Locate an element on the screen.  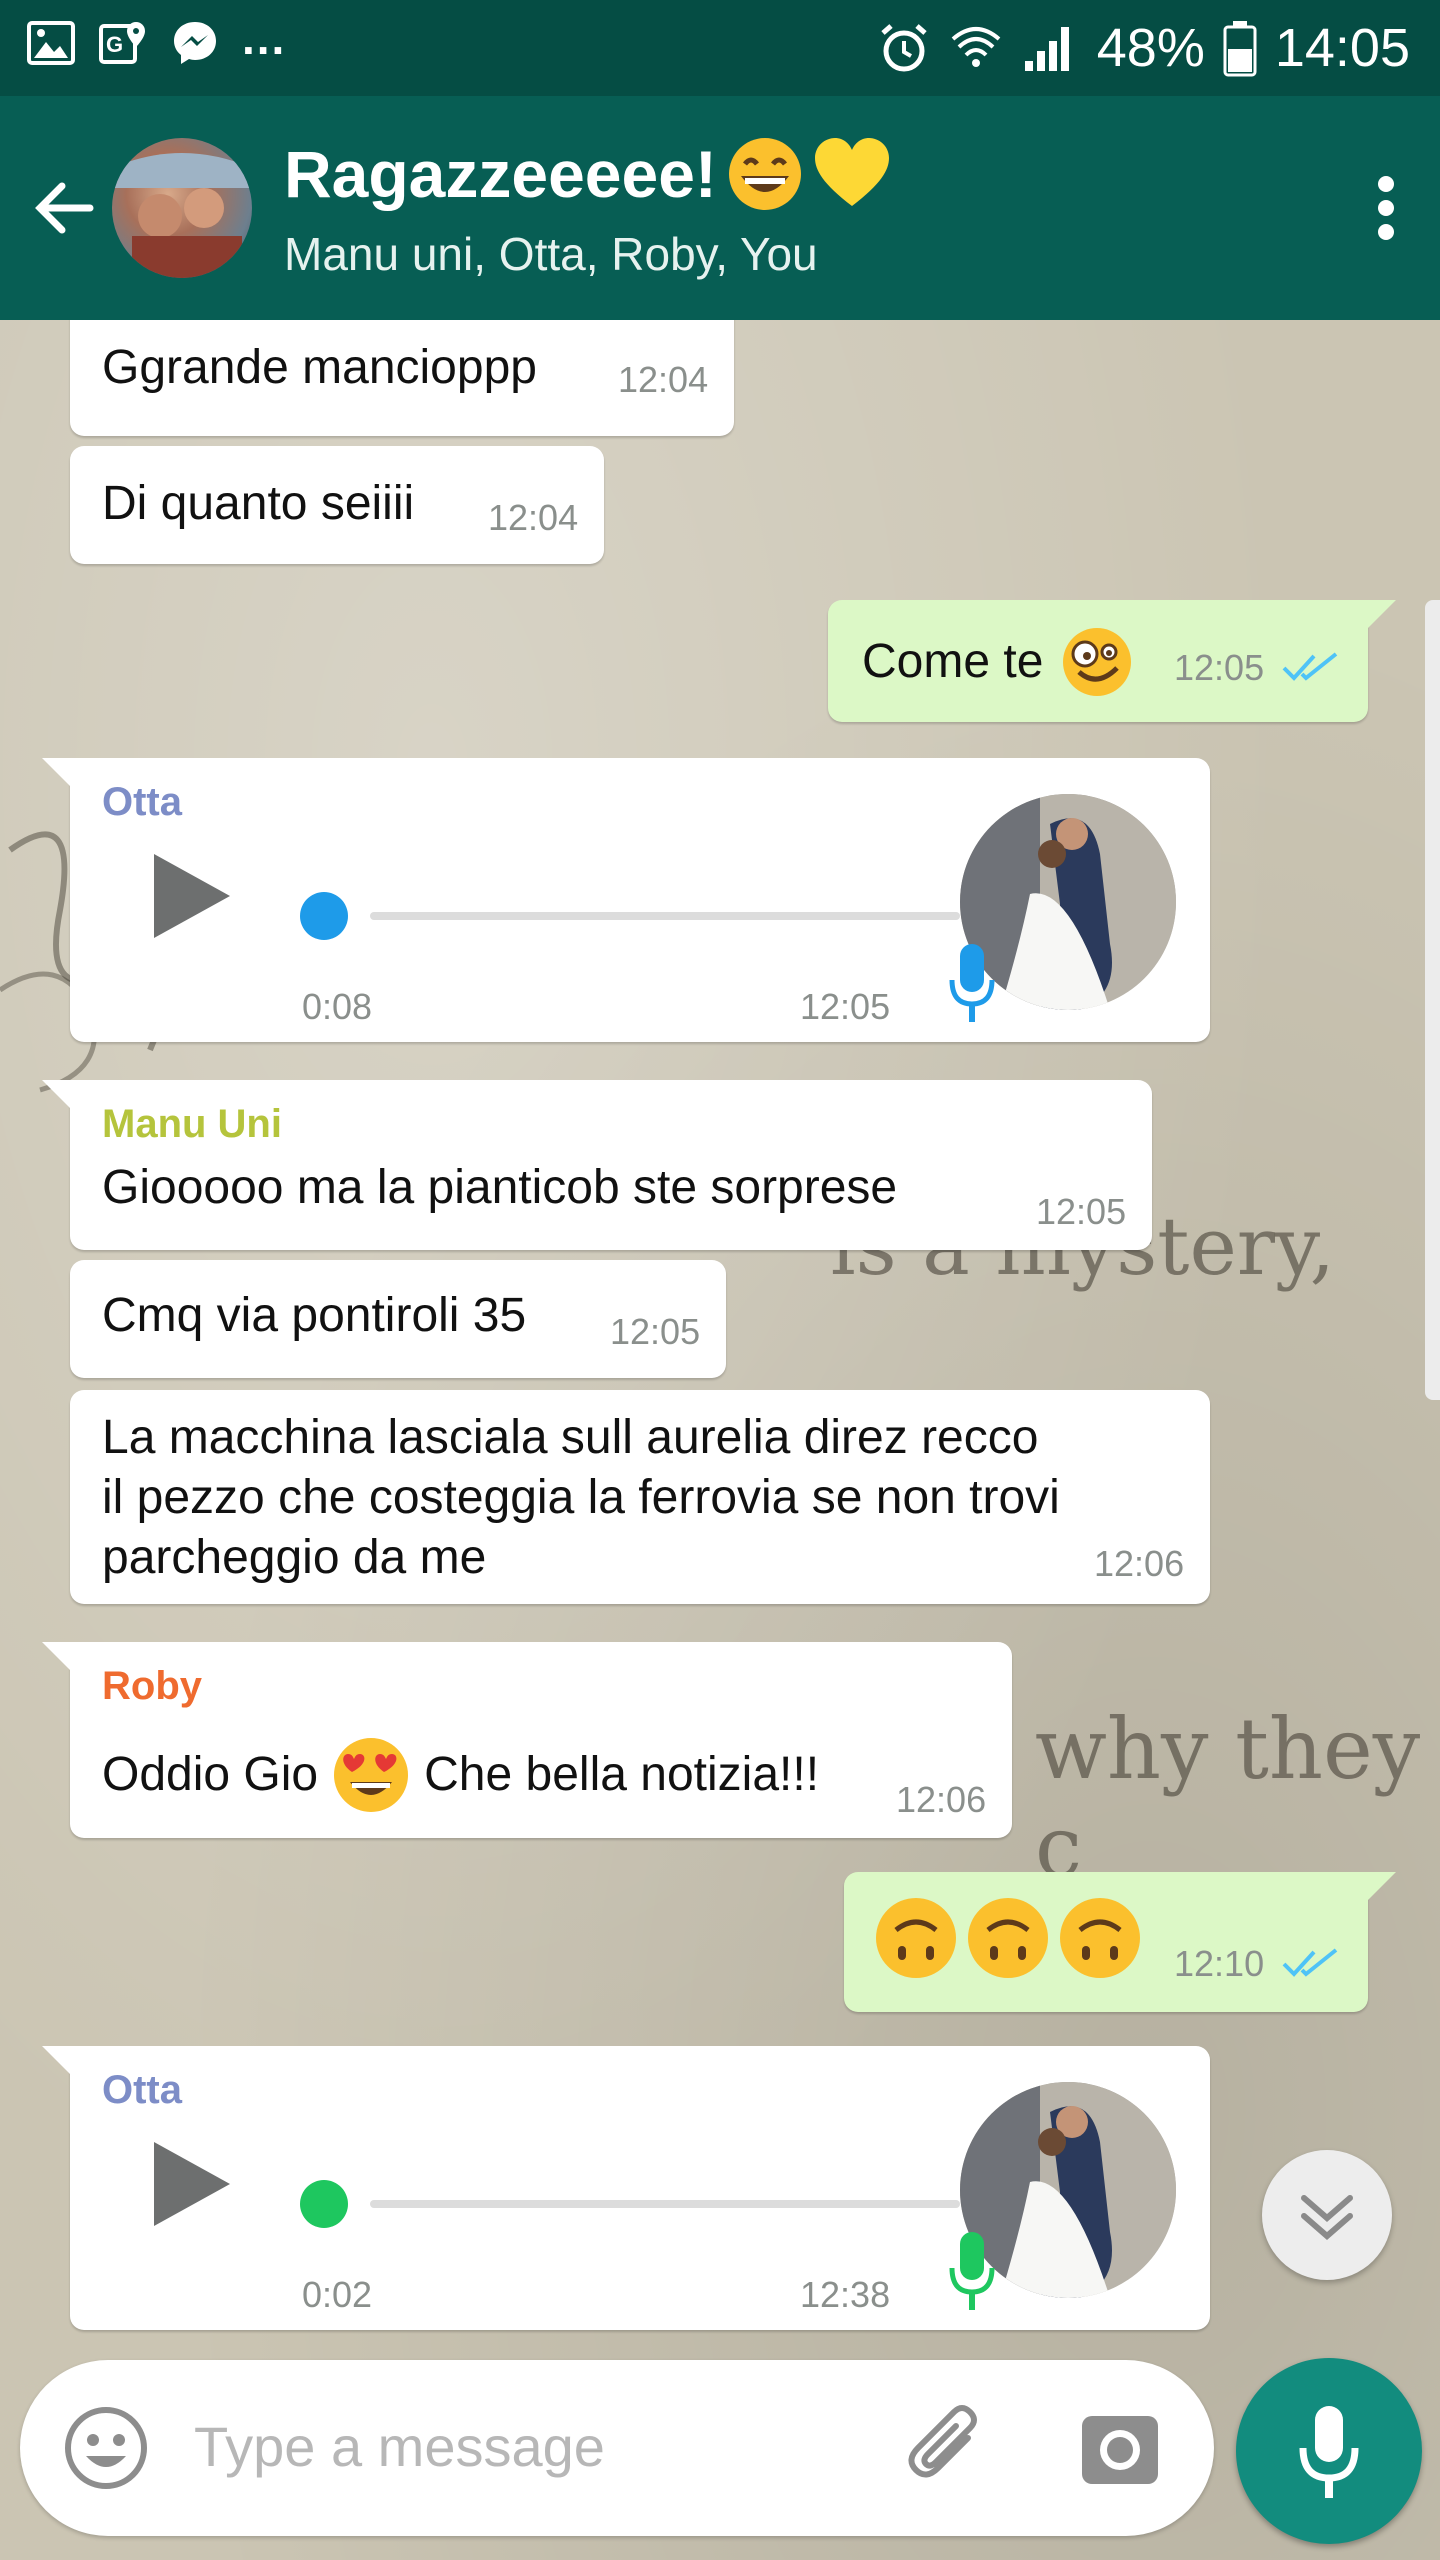
svg-text: G is located at coordinates (114, 44).